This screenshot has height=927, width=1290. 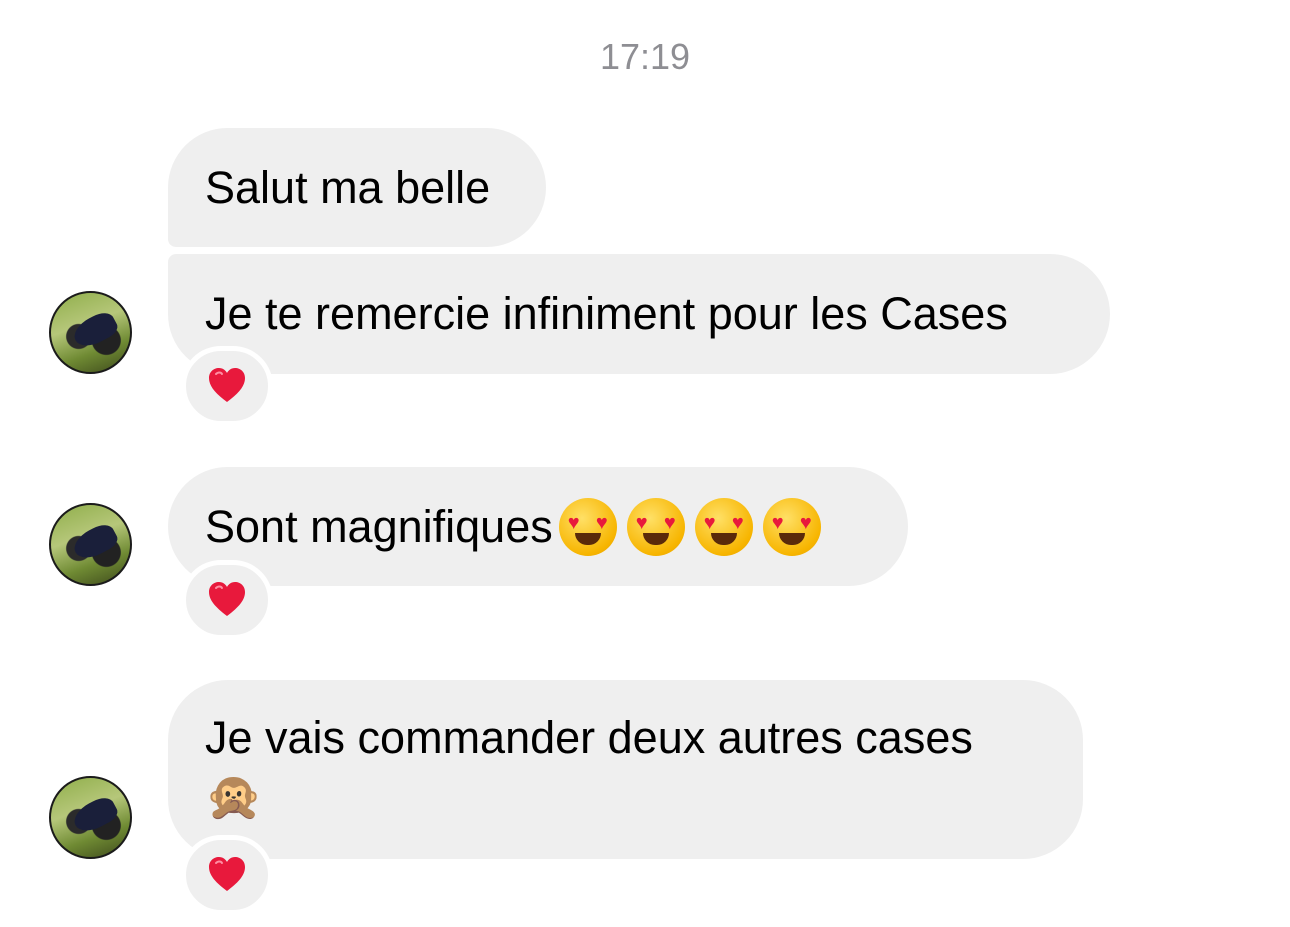 I want to click on emoji-group: ♥ ♥ ♥ ♥ ♥ ♥ ♥ ♥, so click(x=689, y=526).